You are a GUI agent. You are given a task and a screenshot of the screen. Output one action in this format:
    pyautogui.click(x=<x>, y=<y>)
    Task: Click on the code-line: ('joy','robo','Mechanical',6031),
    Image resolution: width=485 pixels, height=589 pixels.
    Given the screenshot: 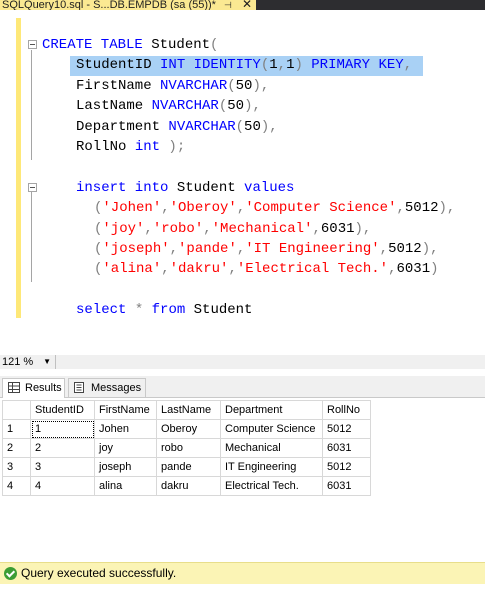 What is the action you would take?
    pyautogui.click(x=248, y=229)
    